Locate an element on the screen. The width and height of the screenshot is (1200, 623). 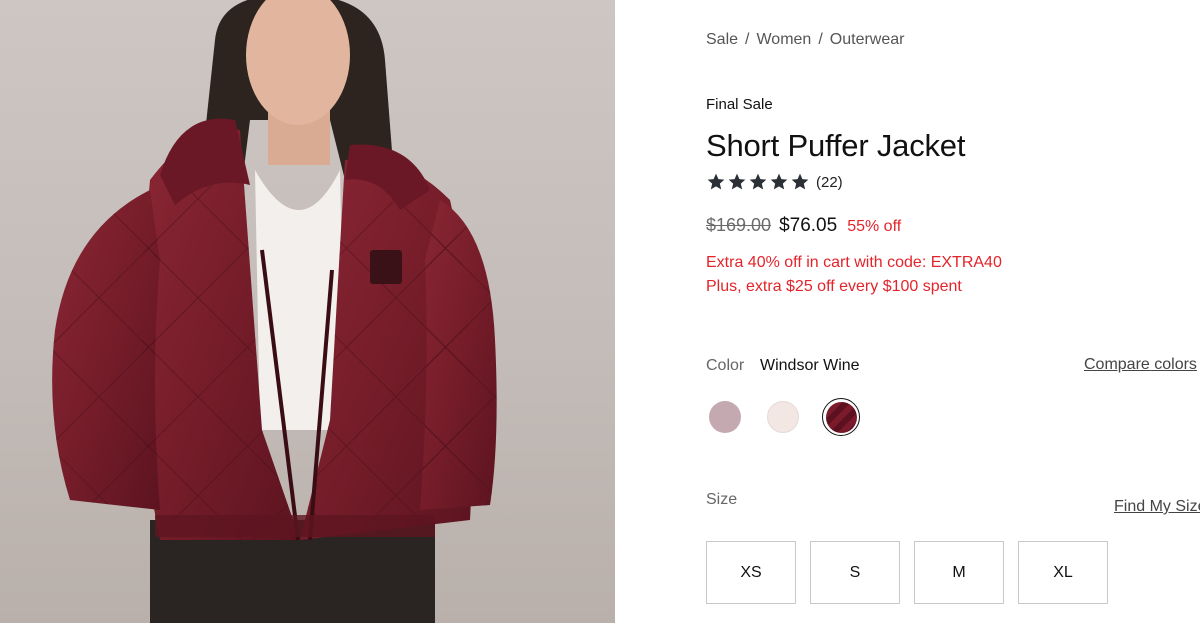
breadcrumb-sale: Sale is located at coordinates (722, 40).